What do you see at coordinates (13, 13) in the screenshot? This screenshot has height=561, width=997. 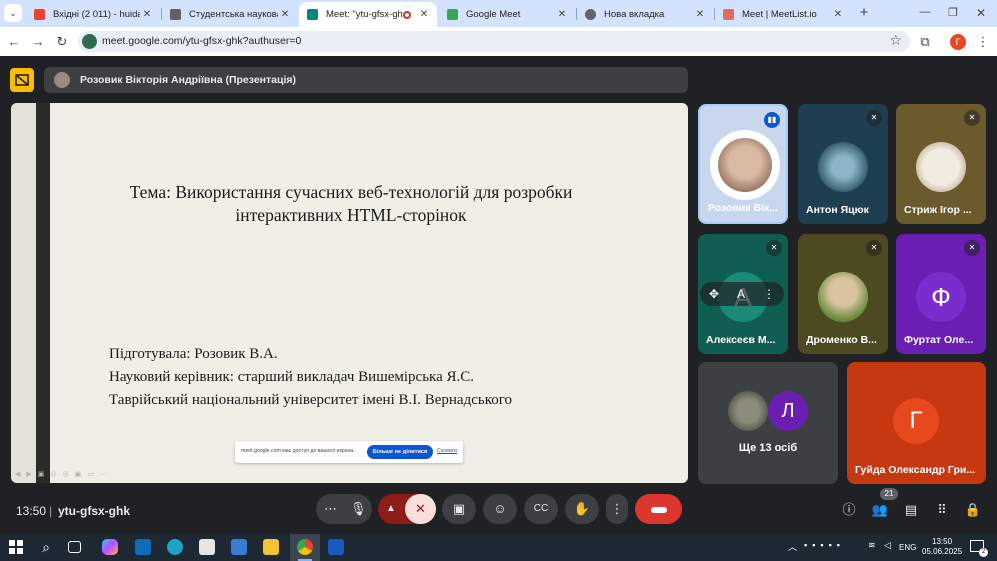 I see `tab-search-button: ⌄` at bounding box center [13, 13].